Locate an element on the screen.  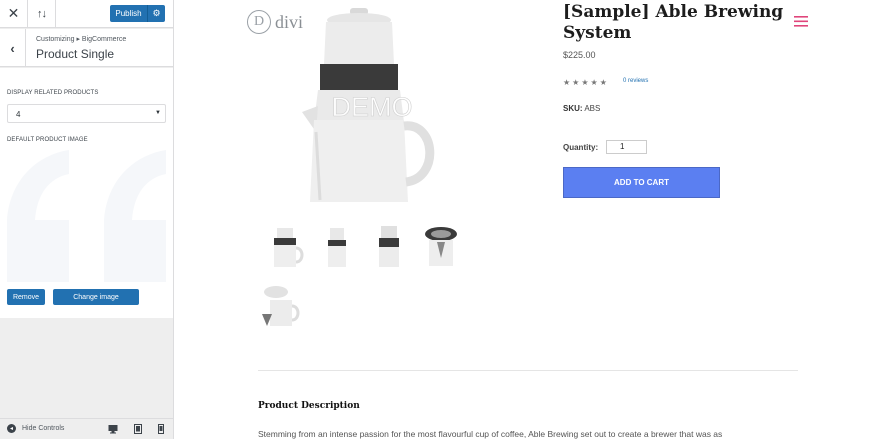
tablet-icon is located at coordinates (138, 429).